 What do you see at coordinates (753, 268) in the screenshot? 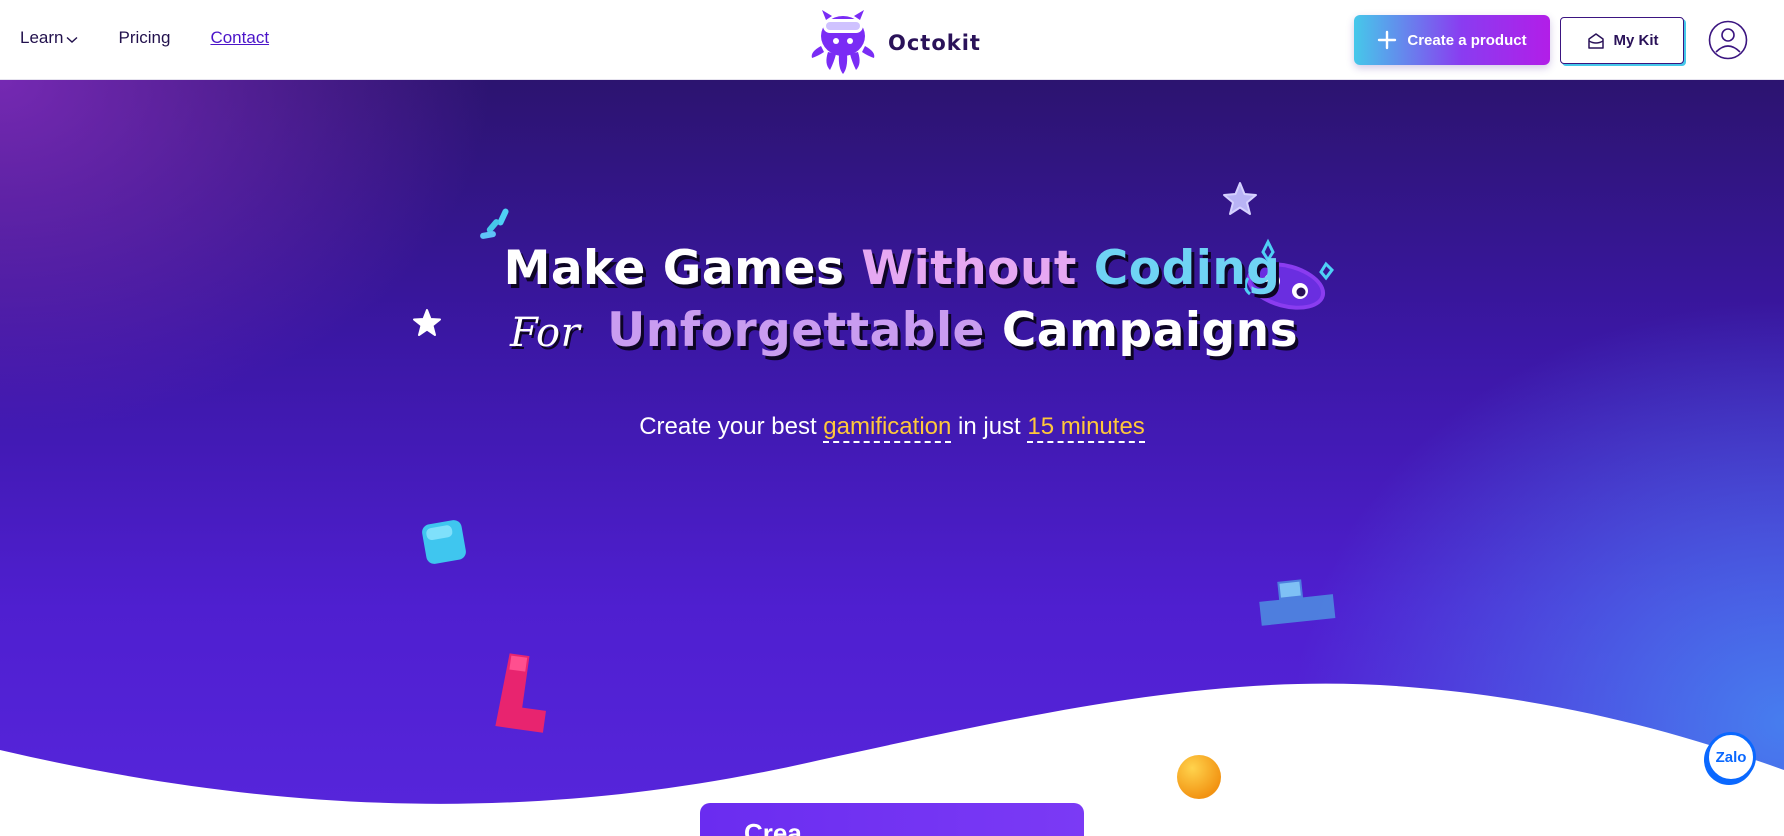
I see `headline-word-games: Games` at bounding box center [753, 268].